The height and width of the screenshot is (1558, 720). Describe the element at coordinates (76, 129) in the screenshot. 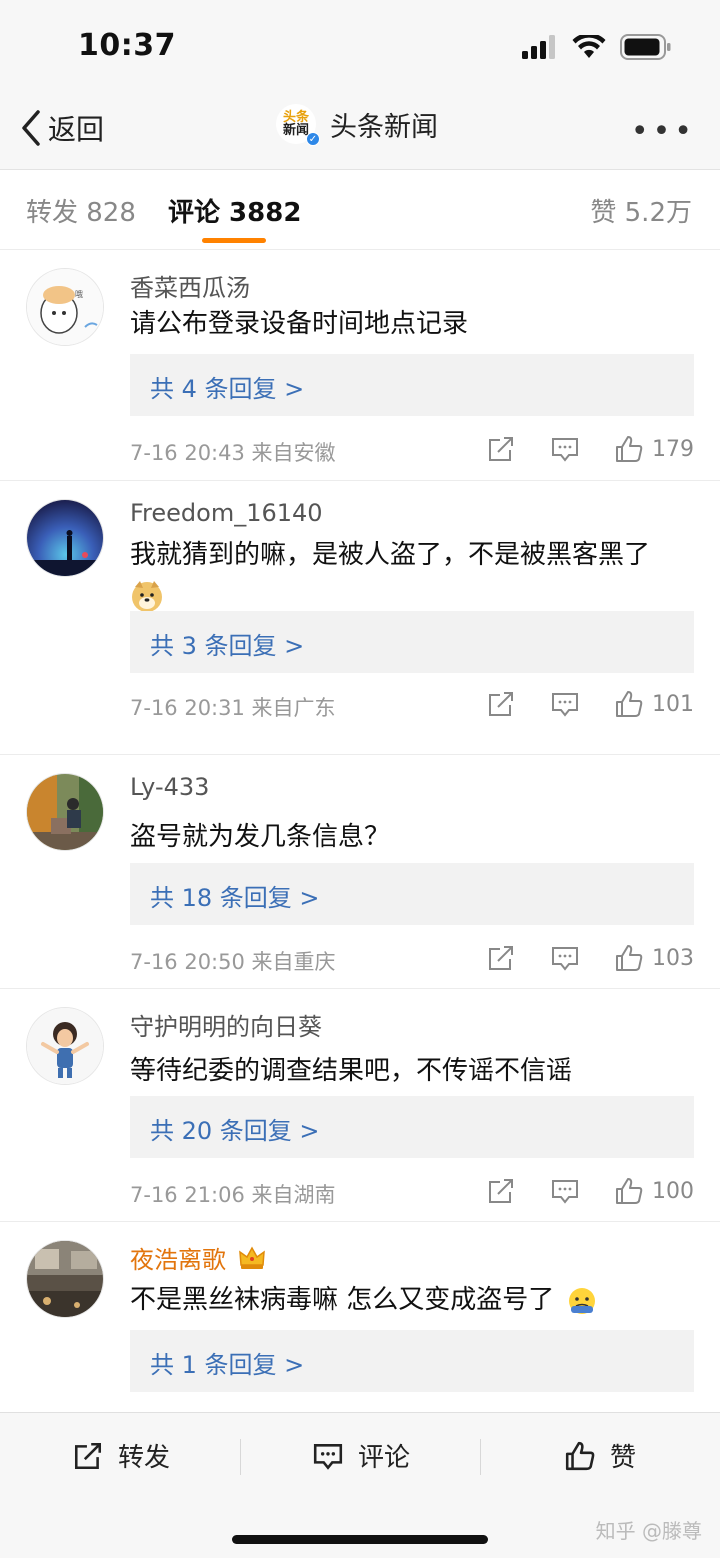

I see `back-label: 返回` at that location.